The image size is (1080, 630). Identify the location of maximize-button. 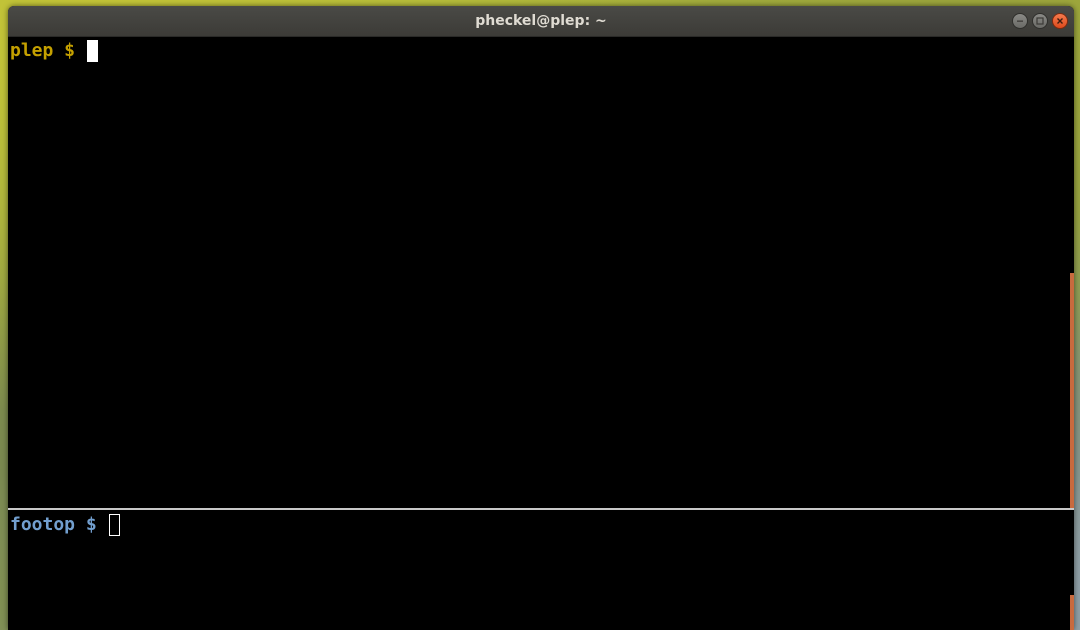
(1040, 21).